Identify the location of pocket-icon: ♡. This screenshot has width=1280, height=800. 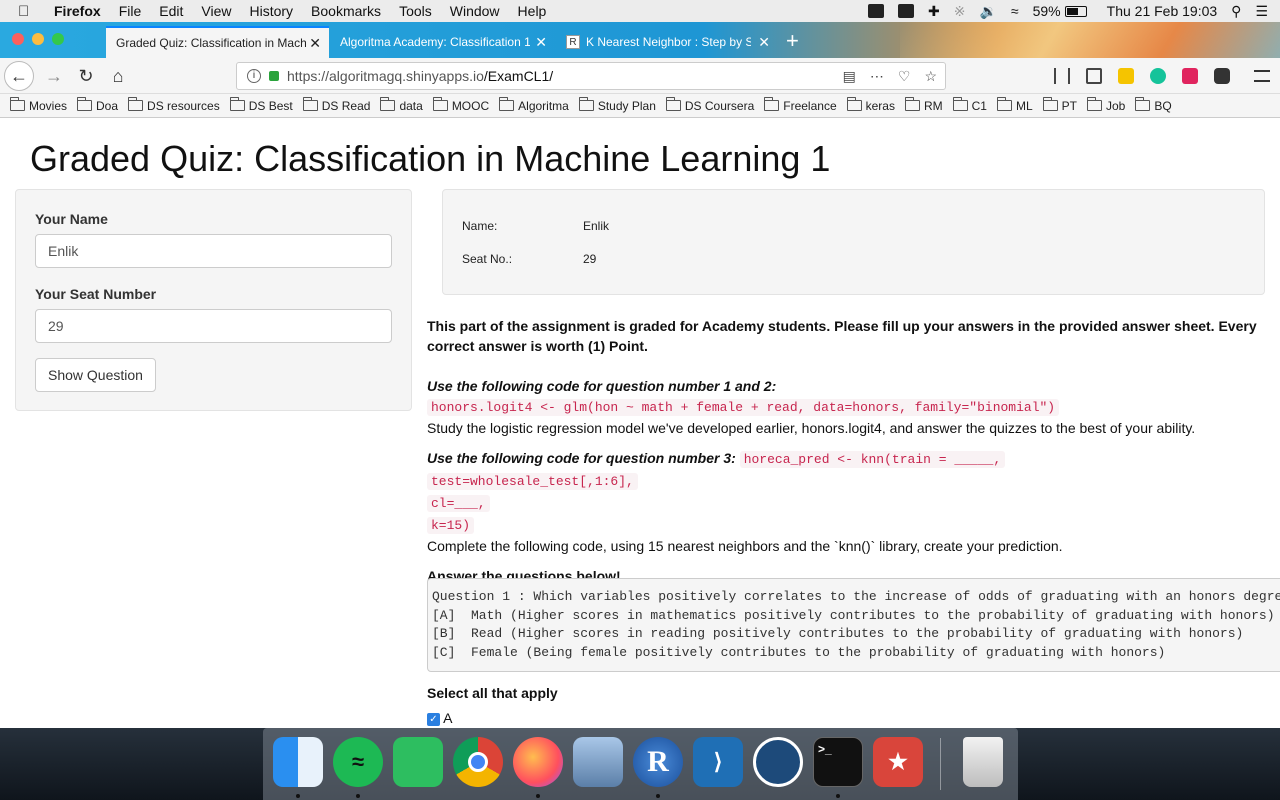
(904, 76).